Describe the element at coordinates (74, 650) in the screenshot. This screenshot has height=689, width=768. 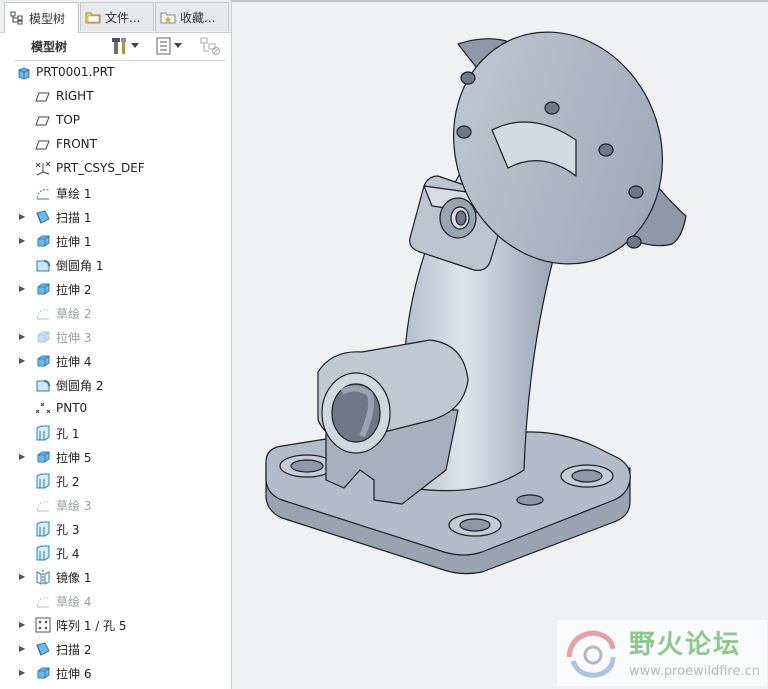
I see `tree-item-label: 扫描 2` at that location.